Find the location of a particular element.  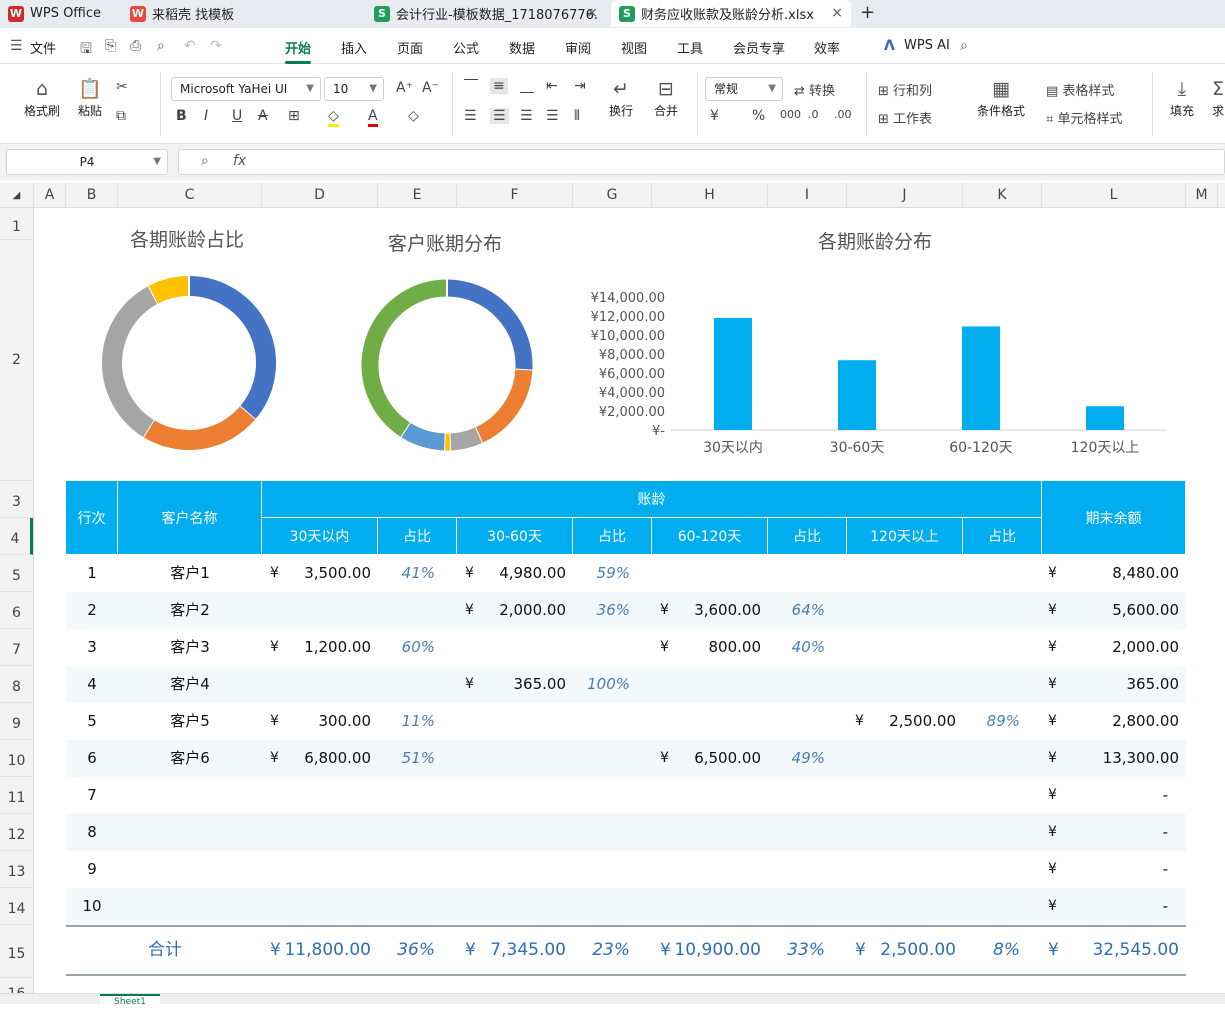

customer-distribution-donut-chart is located at coordinates (447, 365).